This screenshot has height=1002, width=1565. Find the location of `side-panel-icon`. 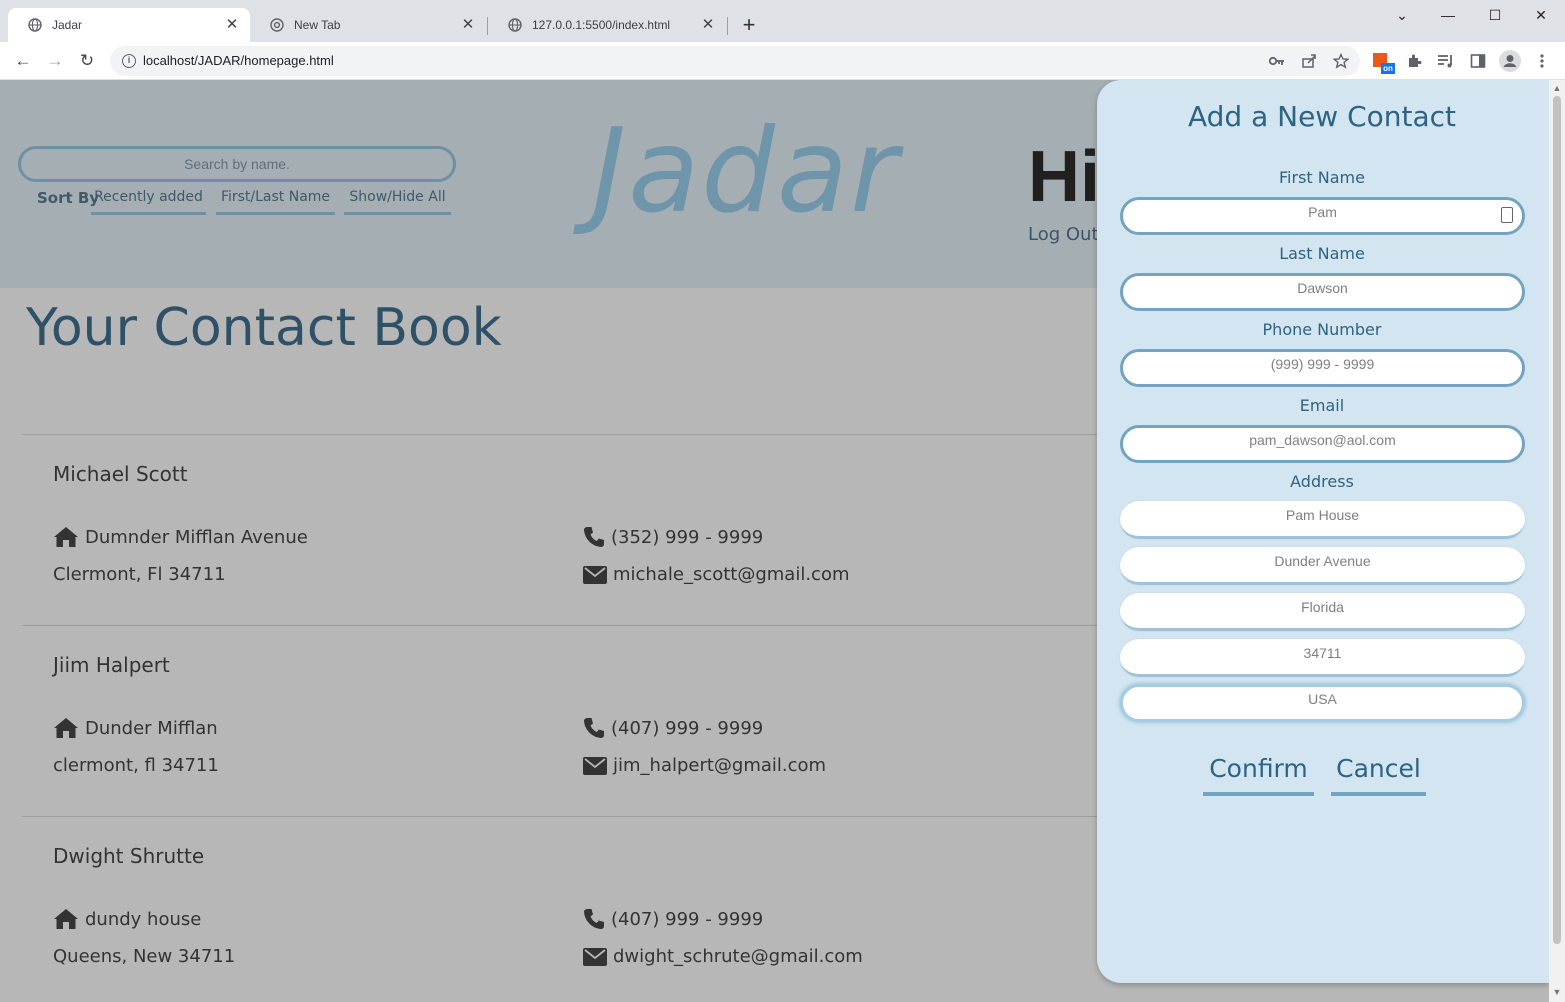

side-panel-icon is located at coordinates (1478, 61).